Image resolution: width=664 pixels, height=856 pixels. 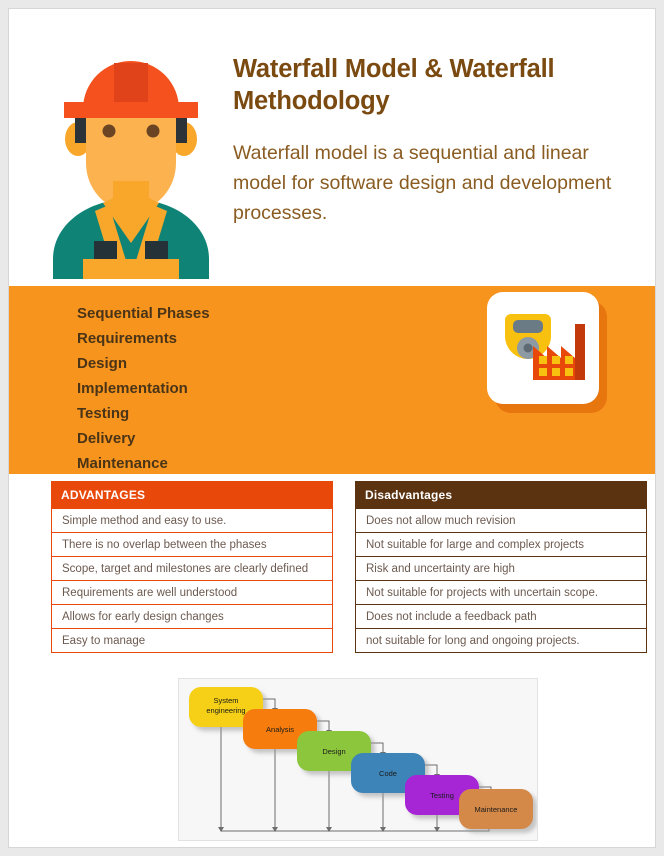 I want to click on disadvantages-header: Disadvantages, so click(x=501, y=495).